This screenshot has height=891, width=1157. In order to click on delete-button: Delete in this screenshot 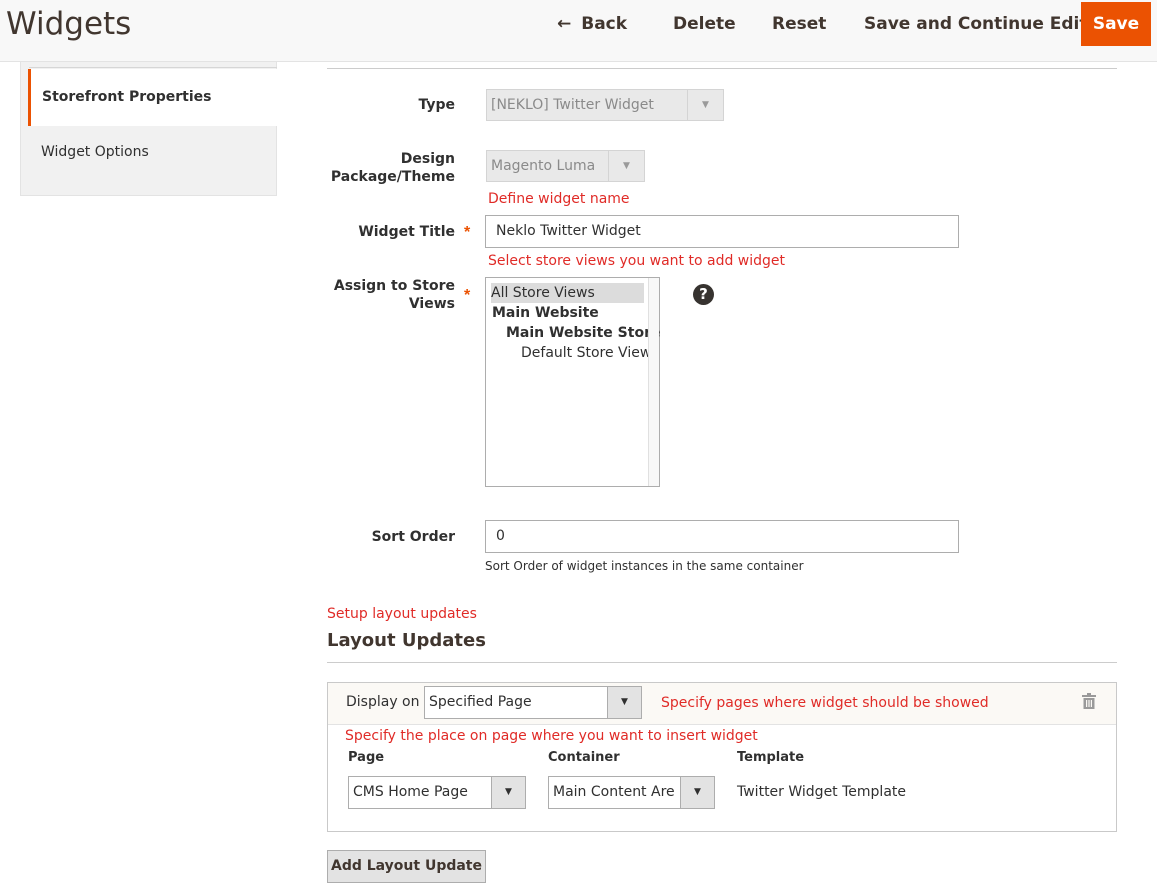, I will do `click(704, 24)`.